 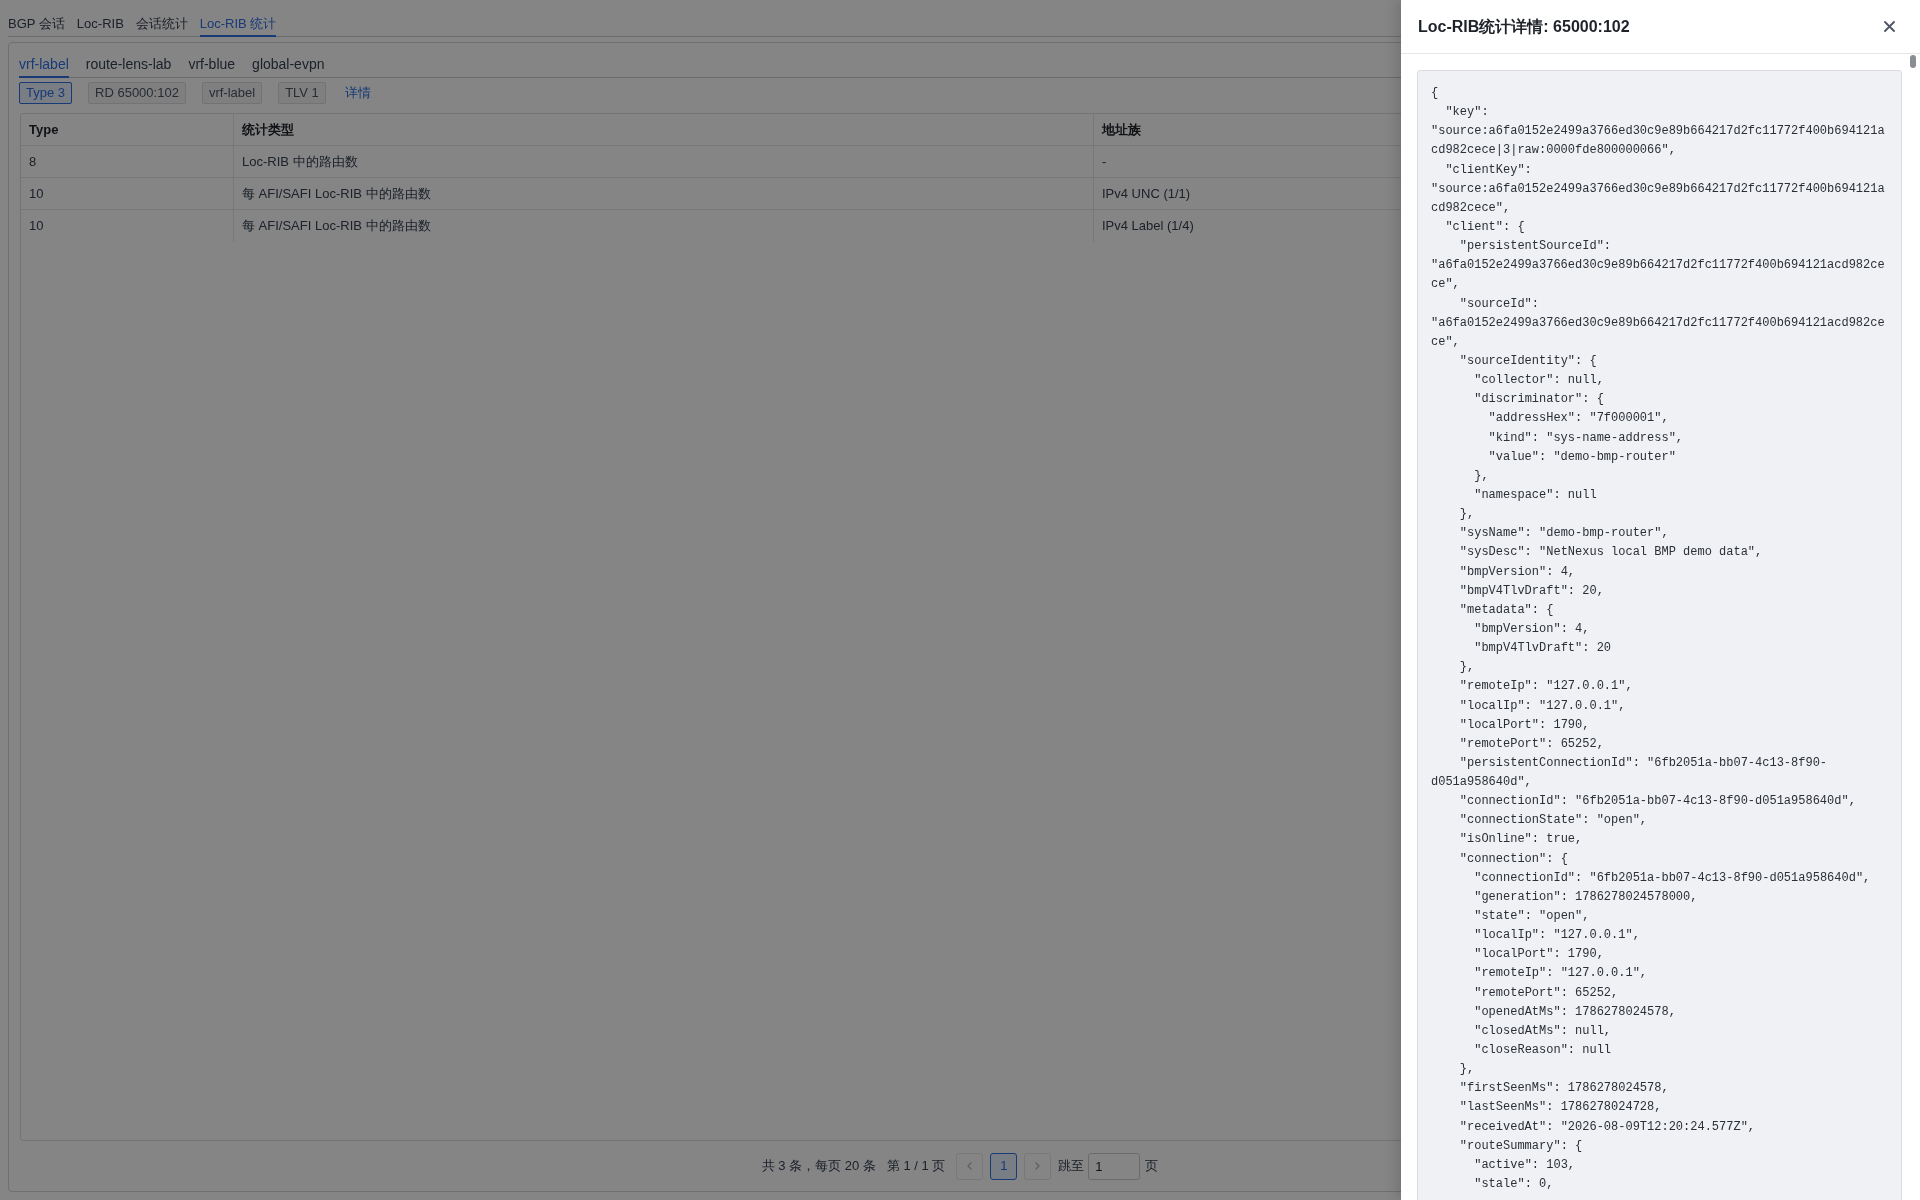 What do you see at coordinates (238, 18) in the screenshot?
I see `tab: Loc-RIB 统计` at bounding box center [238, 18].